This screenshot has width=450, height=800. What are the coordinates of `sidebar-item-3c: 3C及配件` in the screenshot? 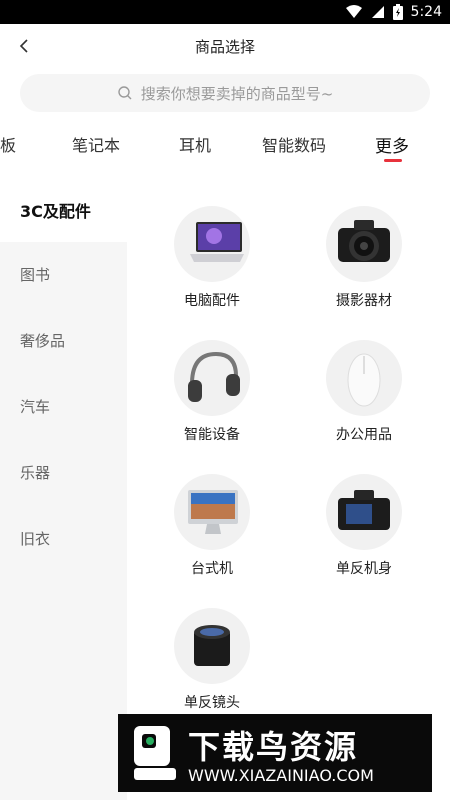 It's located at (63, 209).